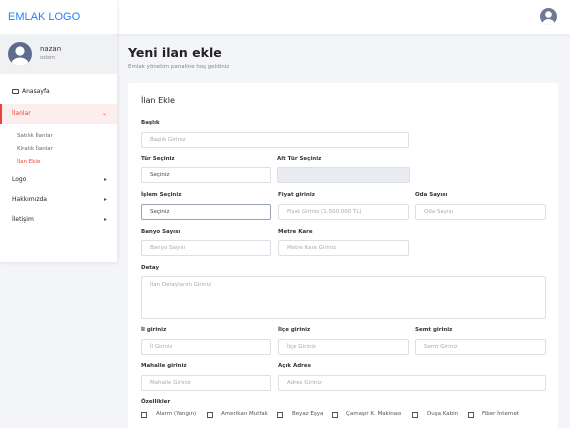 The height and width of the screenshot is (428, 570). I want to click on sidebar-item-label: İlanlar, so click(21, 113).